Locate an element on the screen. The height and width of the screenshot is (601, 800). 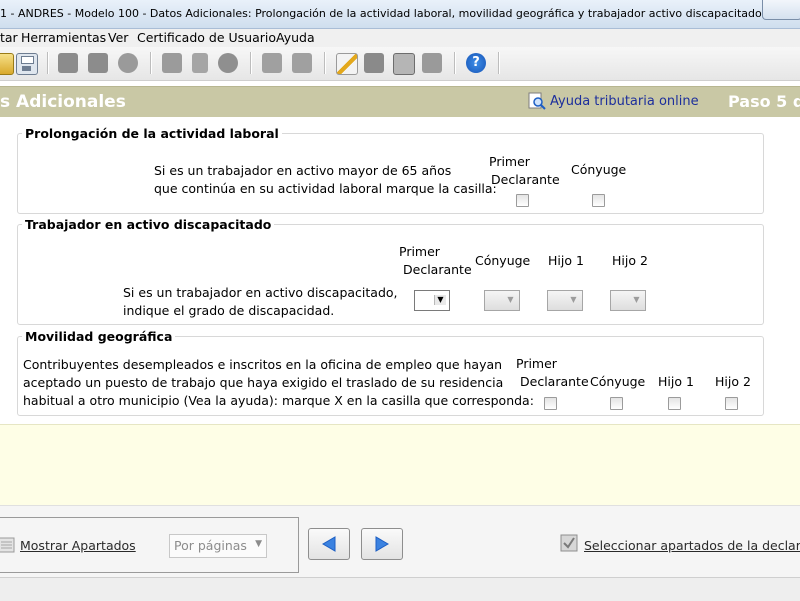
discapacidad-primer-dropdown: ▼ is located at coordinates (432, 300).